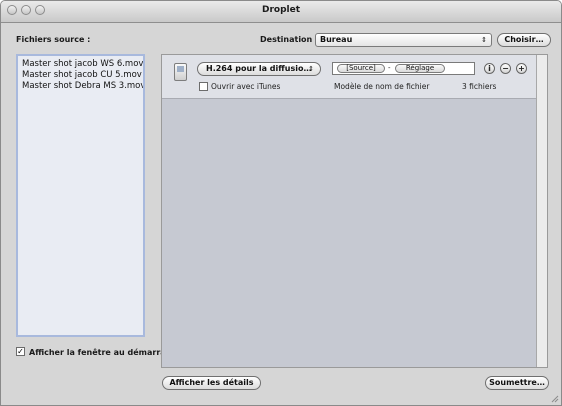 The image size is (562, 406). What do you see at coordinates (80, 86) in the screenshot?
I see `list-item: Master shot Debra MS 3.mov` at bounding box center [80, 86].